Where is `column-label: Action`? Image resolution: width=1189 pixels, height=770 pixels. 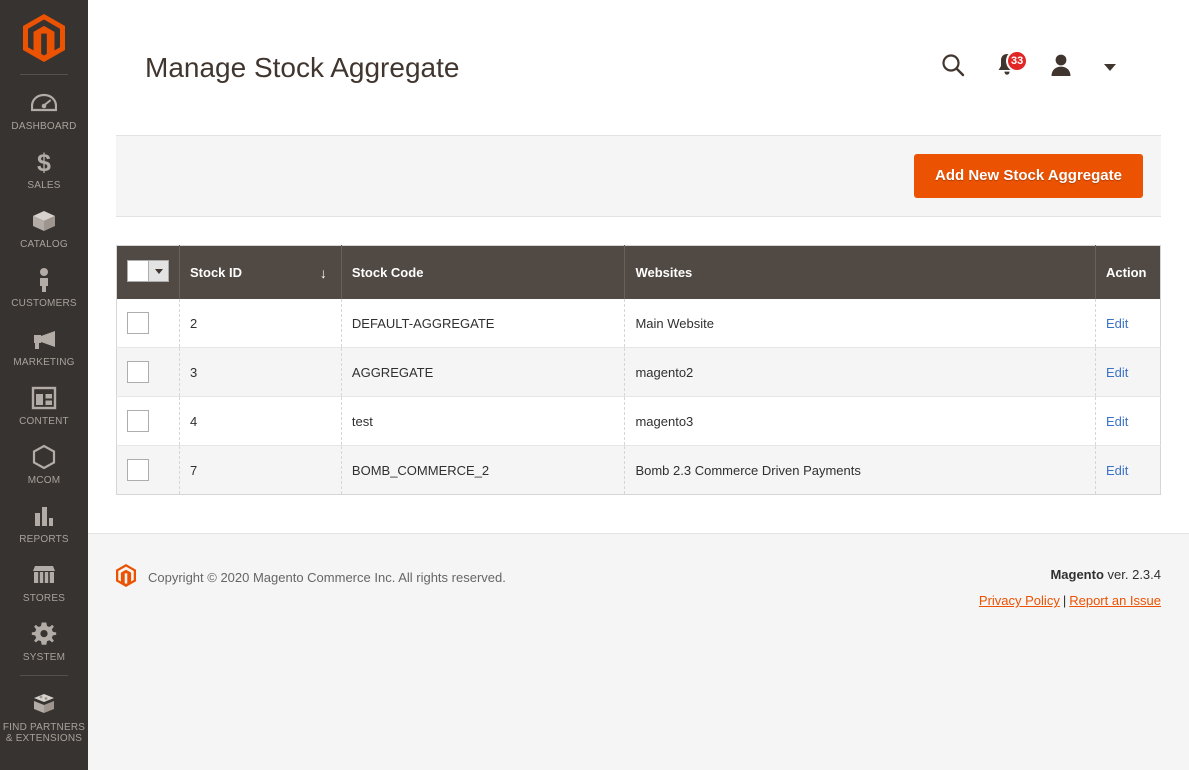
column-label: Action is located at coordinates (1126, 272).